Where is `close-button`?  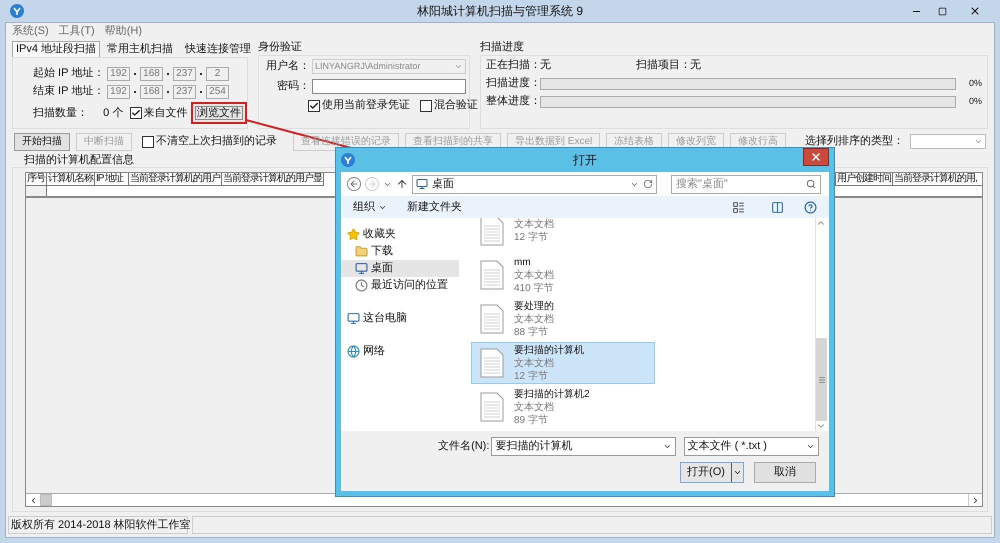
close-button is located at coordinates (816, 157).